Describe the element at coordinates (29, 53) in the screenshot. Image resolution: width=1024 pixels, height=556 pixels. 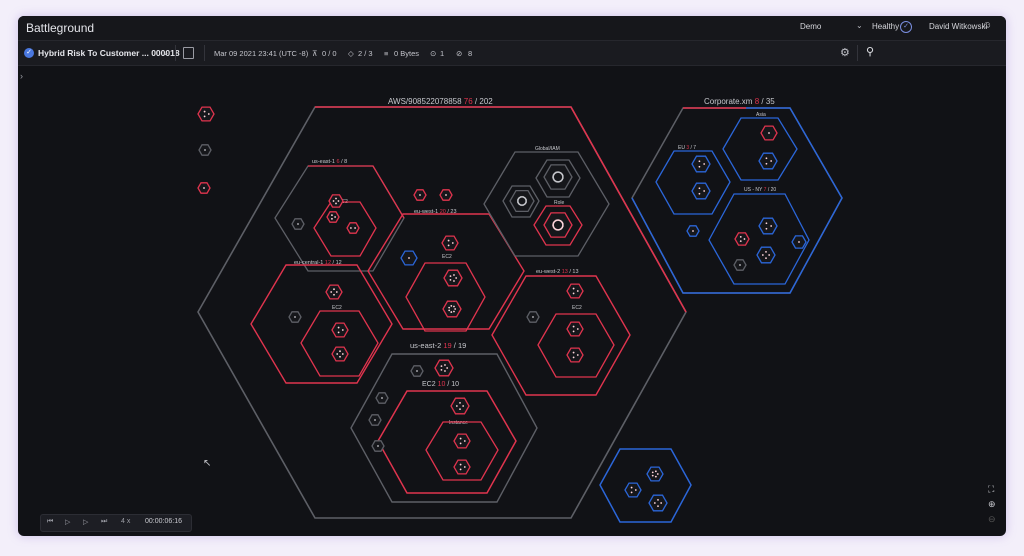
I see `check-icon: ✓` at that location.